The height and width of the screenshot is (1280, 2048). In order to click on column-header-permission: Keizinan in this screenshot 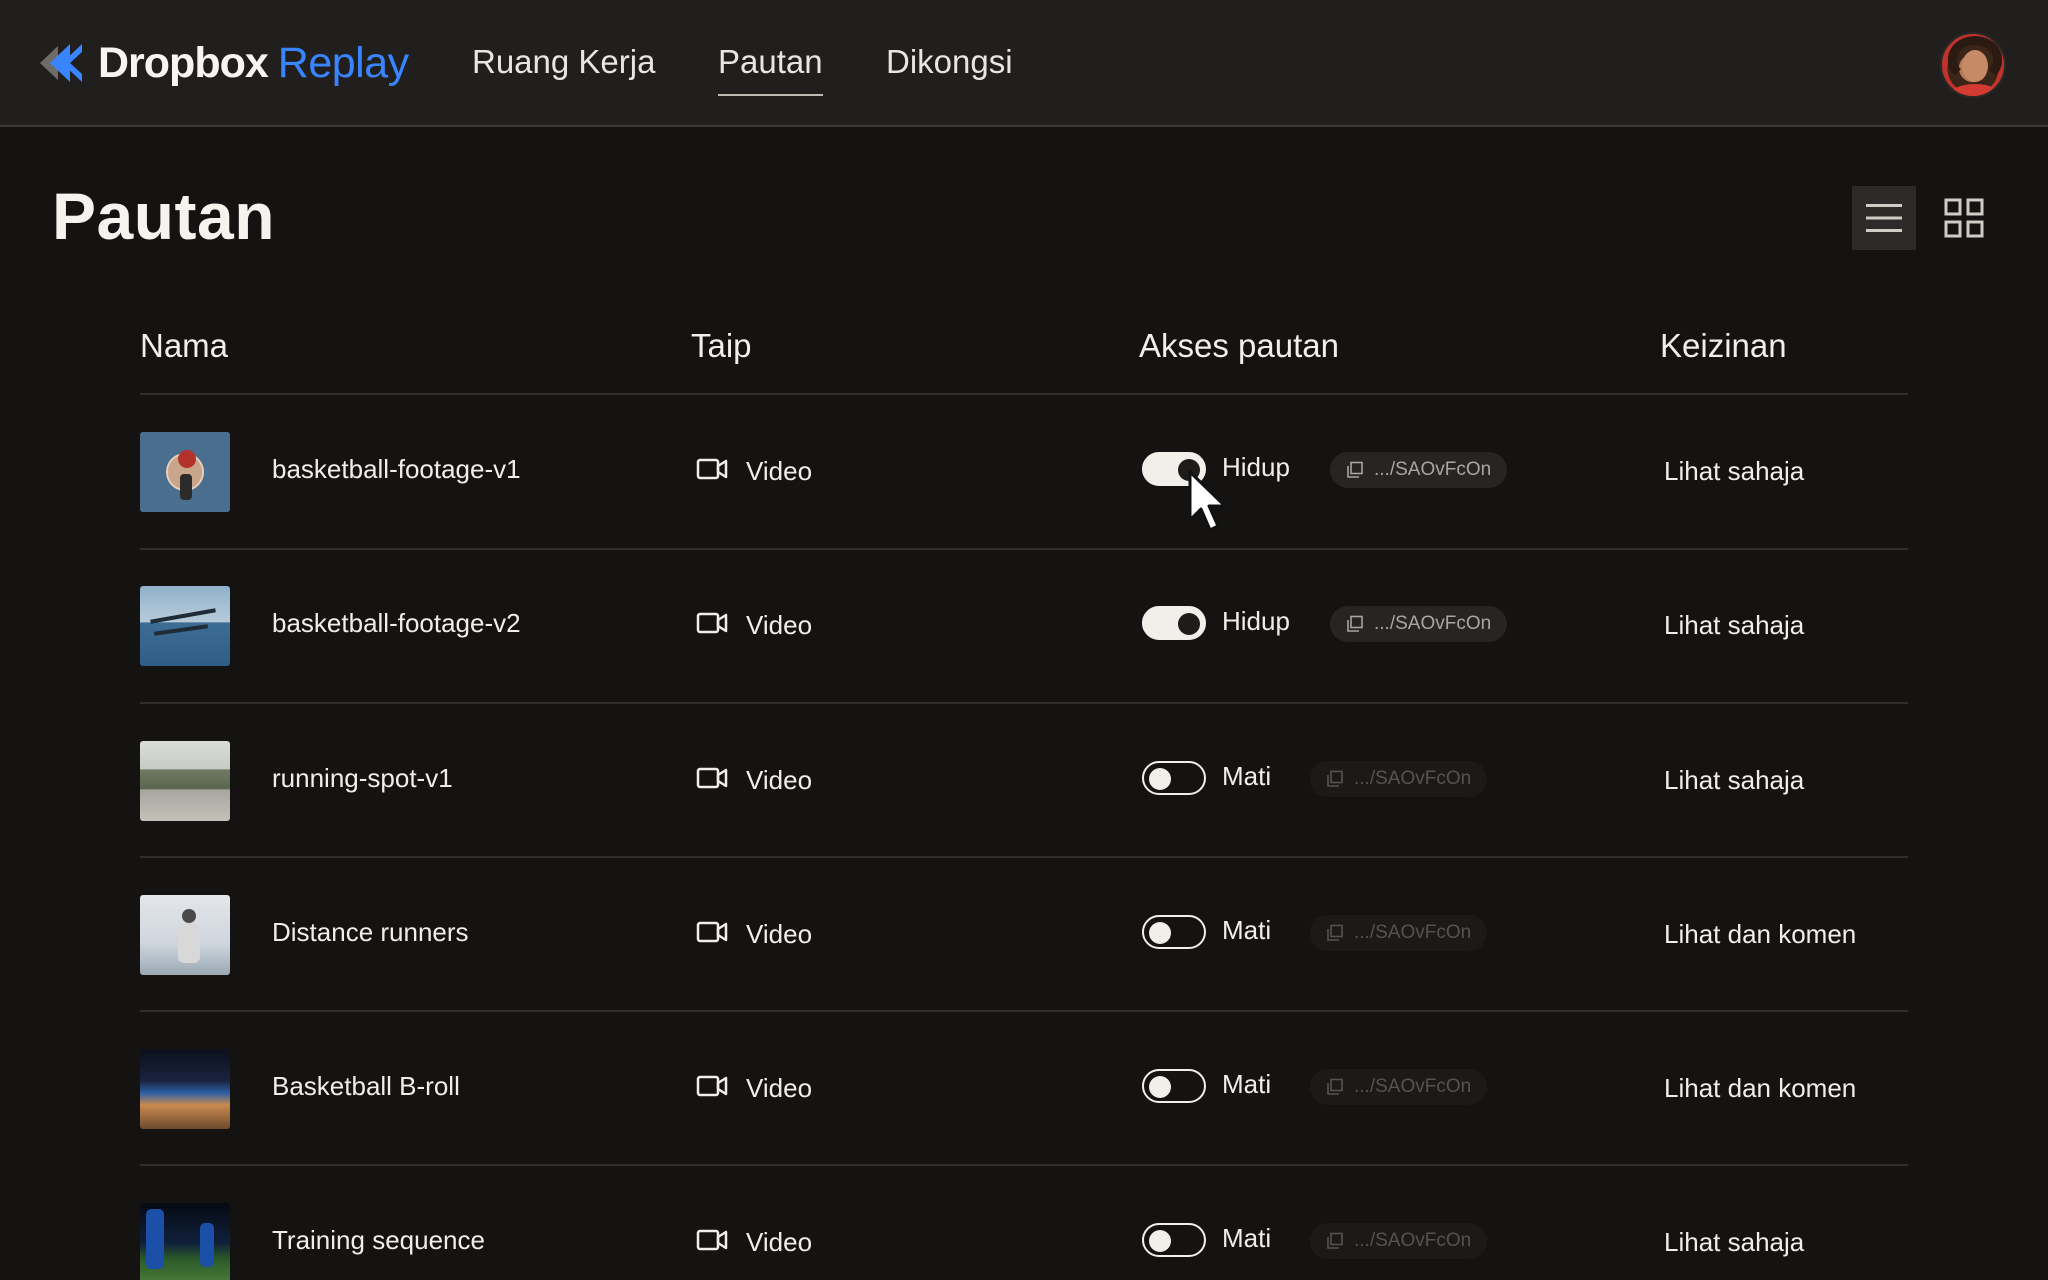, I will do `click(1723, 346)`.